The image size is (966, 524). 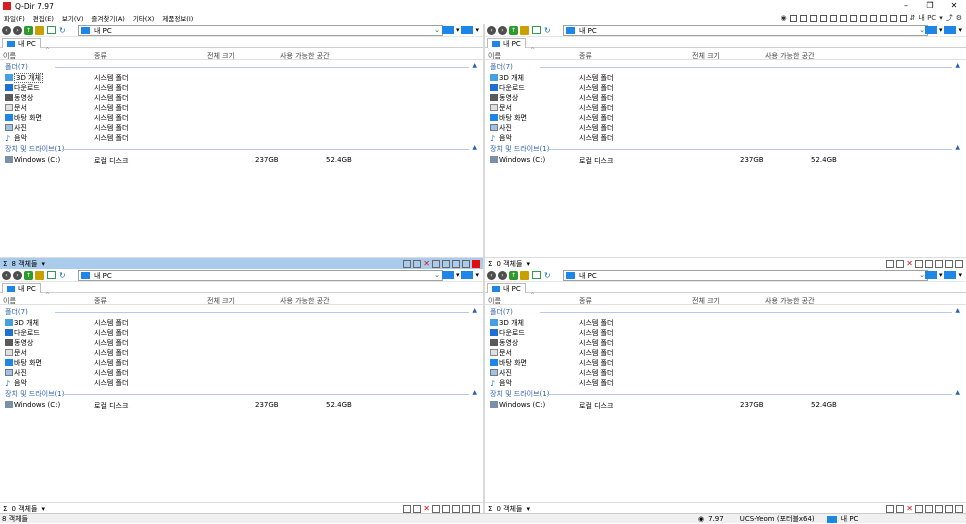 I want to click on chevron-down-icon: ⌄, so click(x=437, y=275).